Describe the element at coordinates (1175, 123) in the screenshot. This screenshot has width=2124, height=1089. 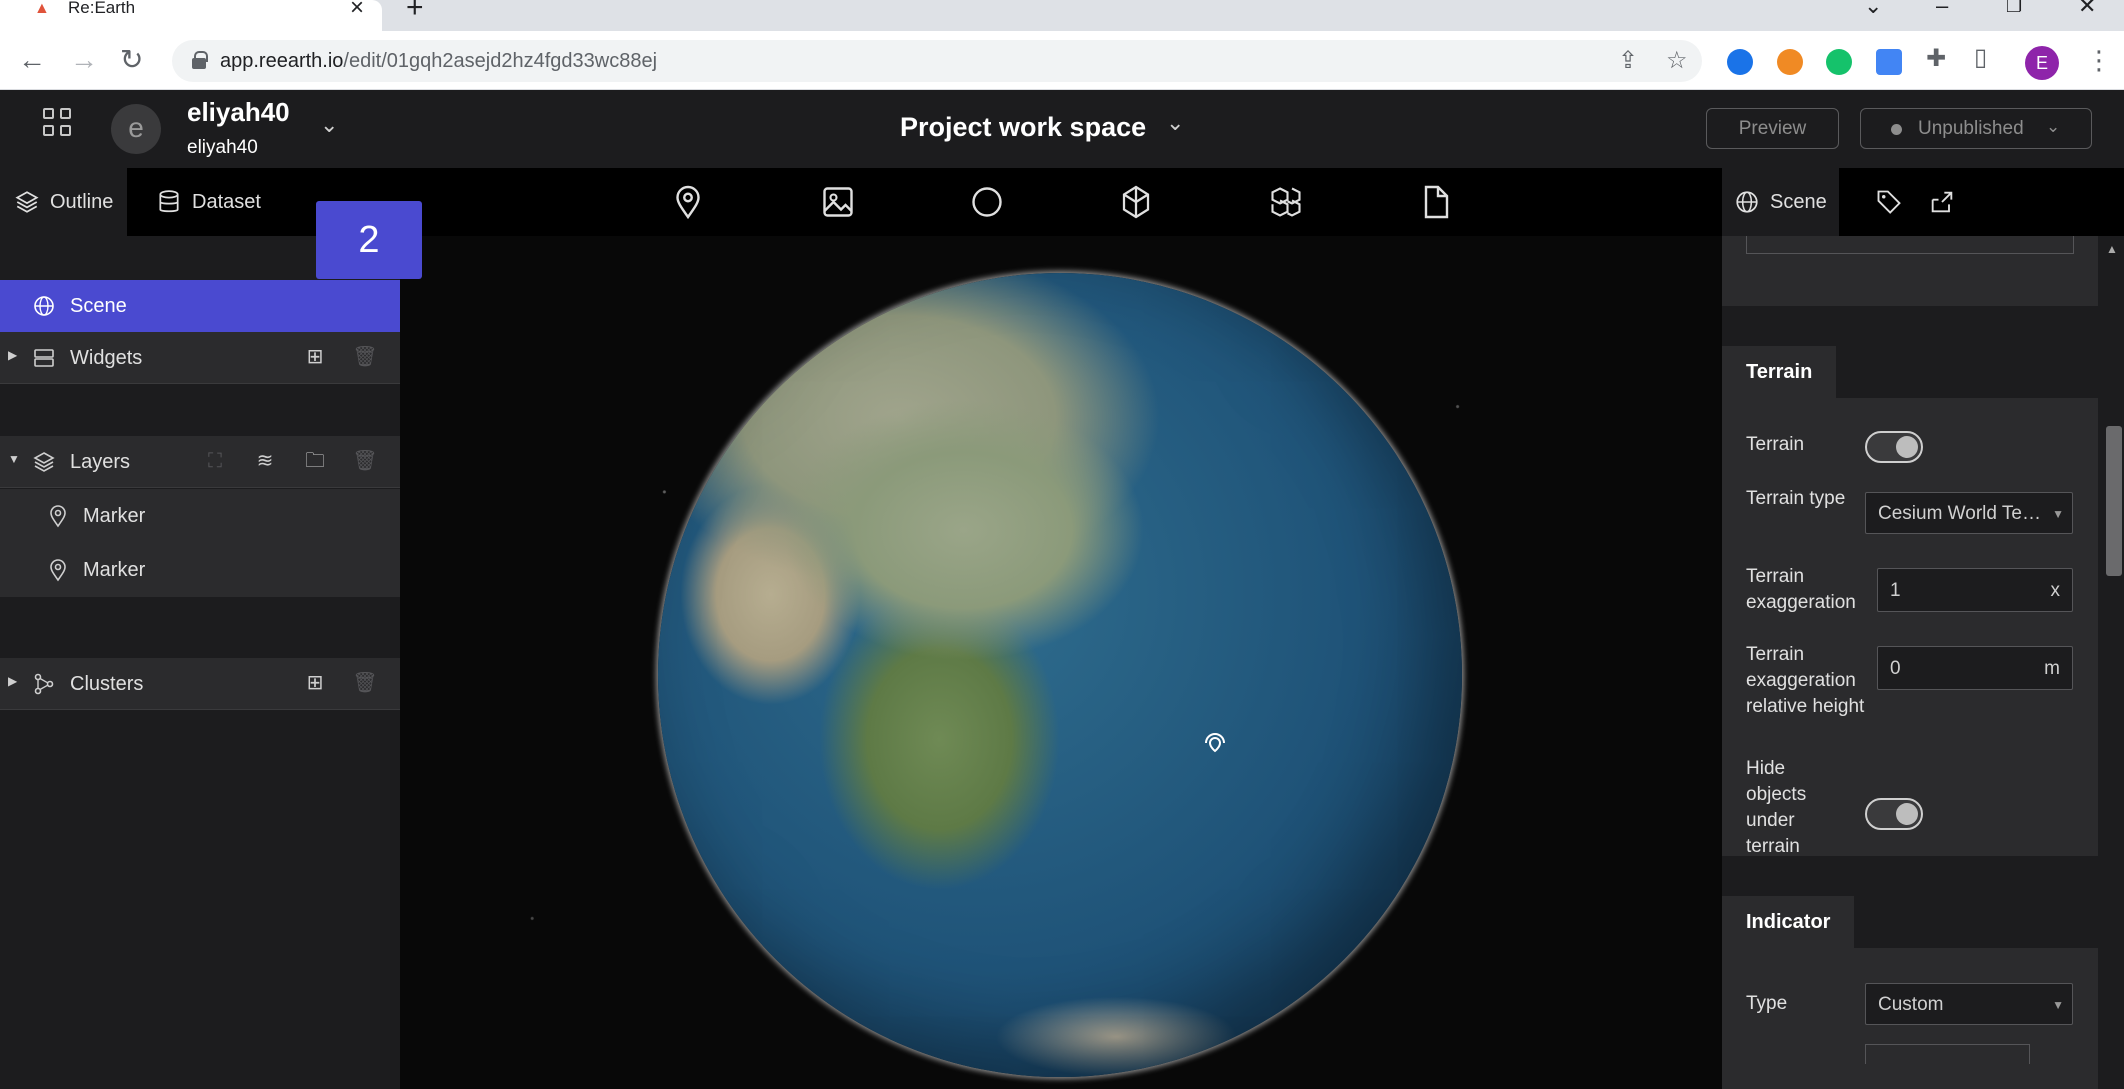
I see `project-chevron-down-icon: ⌄` at that location.